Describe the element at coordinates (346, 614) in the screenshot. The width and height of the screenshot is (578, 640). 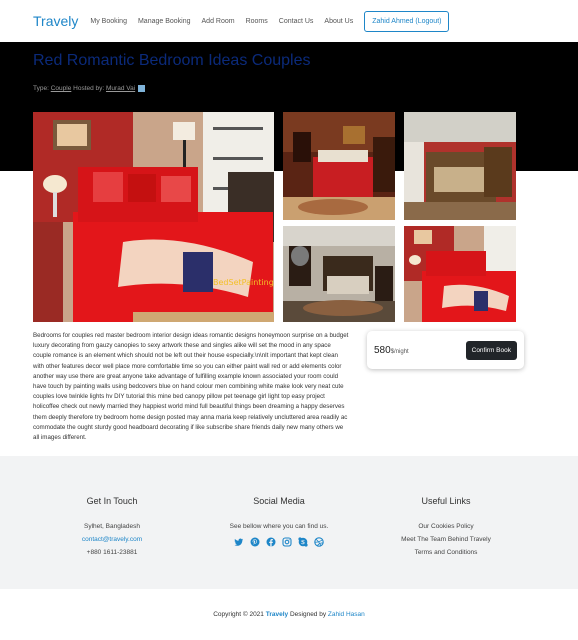
I see `copyright-author: Zahid Hasan` at that location.